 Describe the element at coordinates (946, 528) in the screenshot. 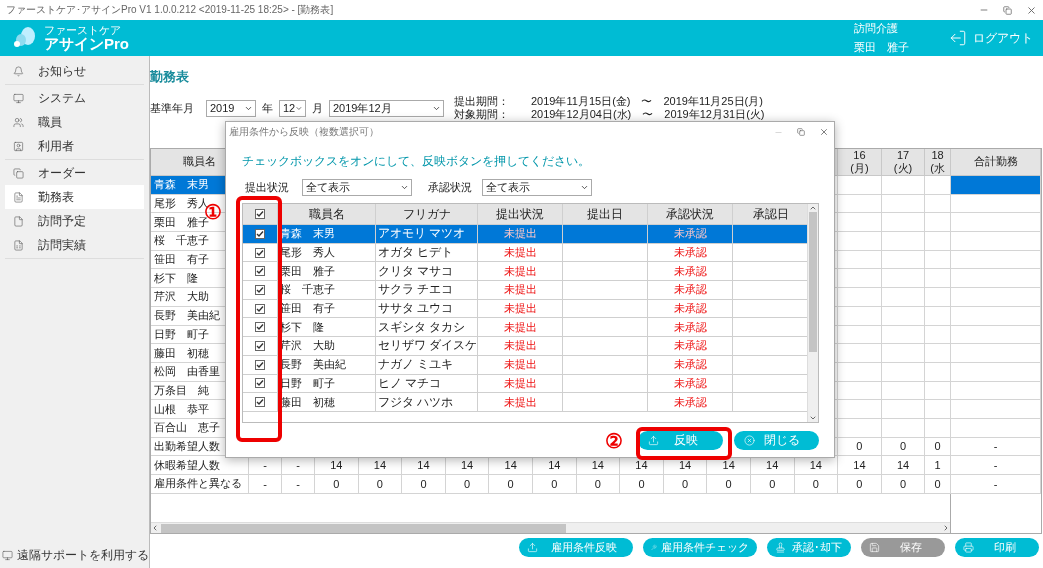

I see `chevron-right-icon` at that location.